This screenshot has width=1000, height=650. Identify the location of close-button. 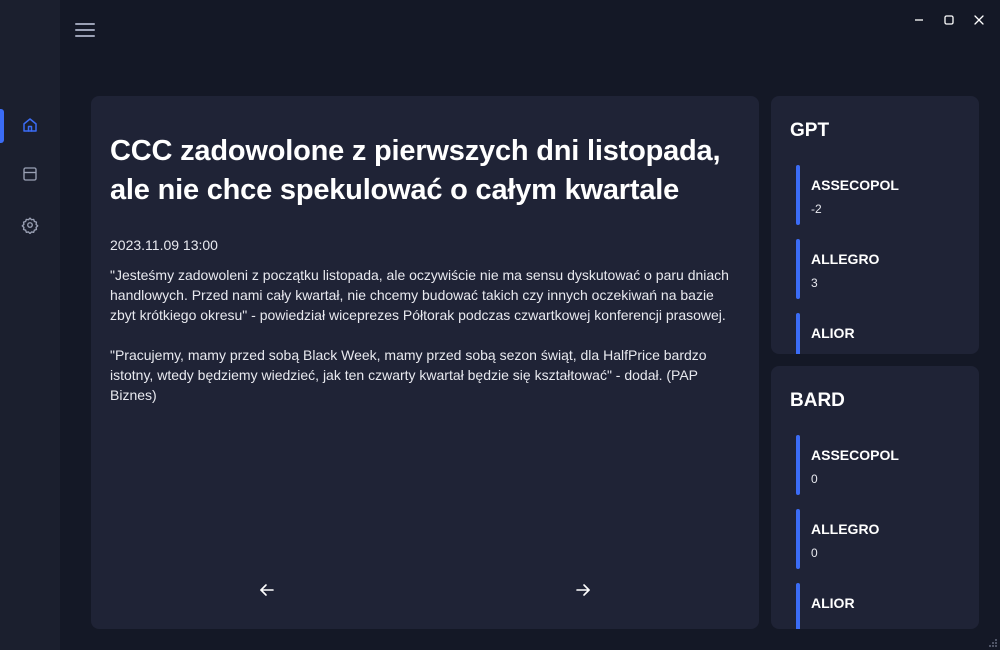
(979, 20).